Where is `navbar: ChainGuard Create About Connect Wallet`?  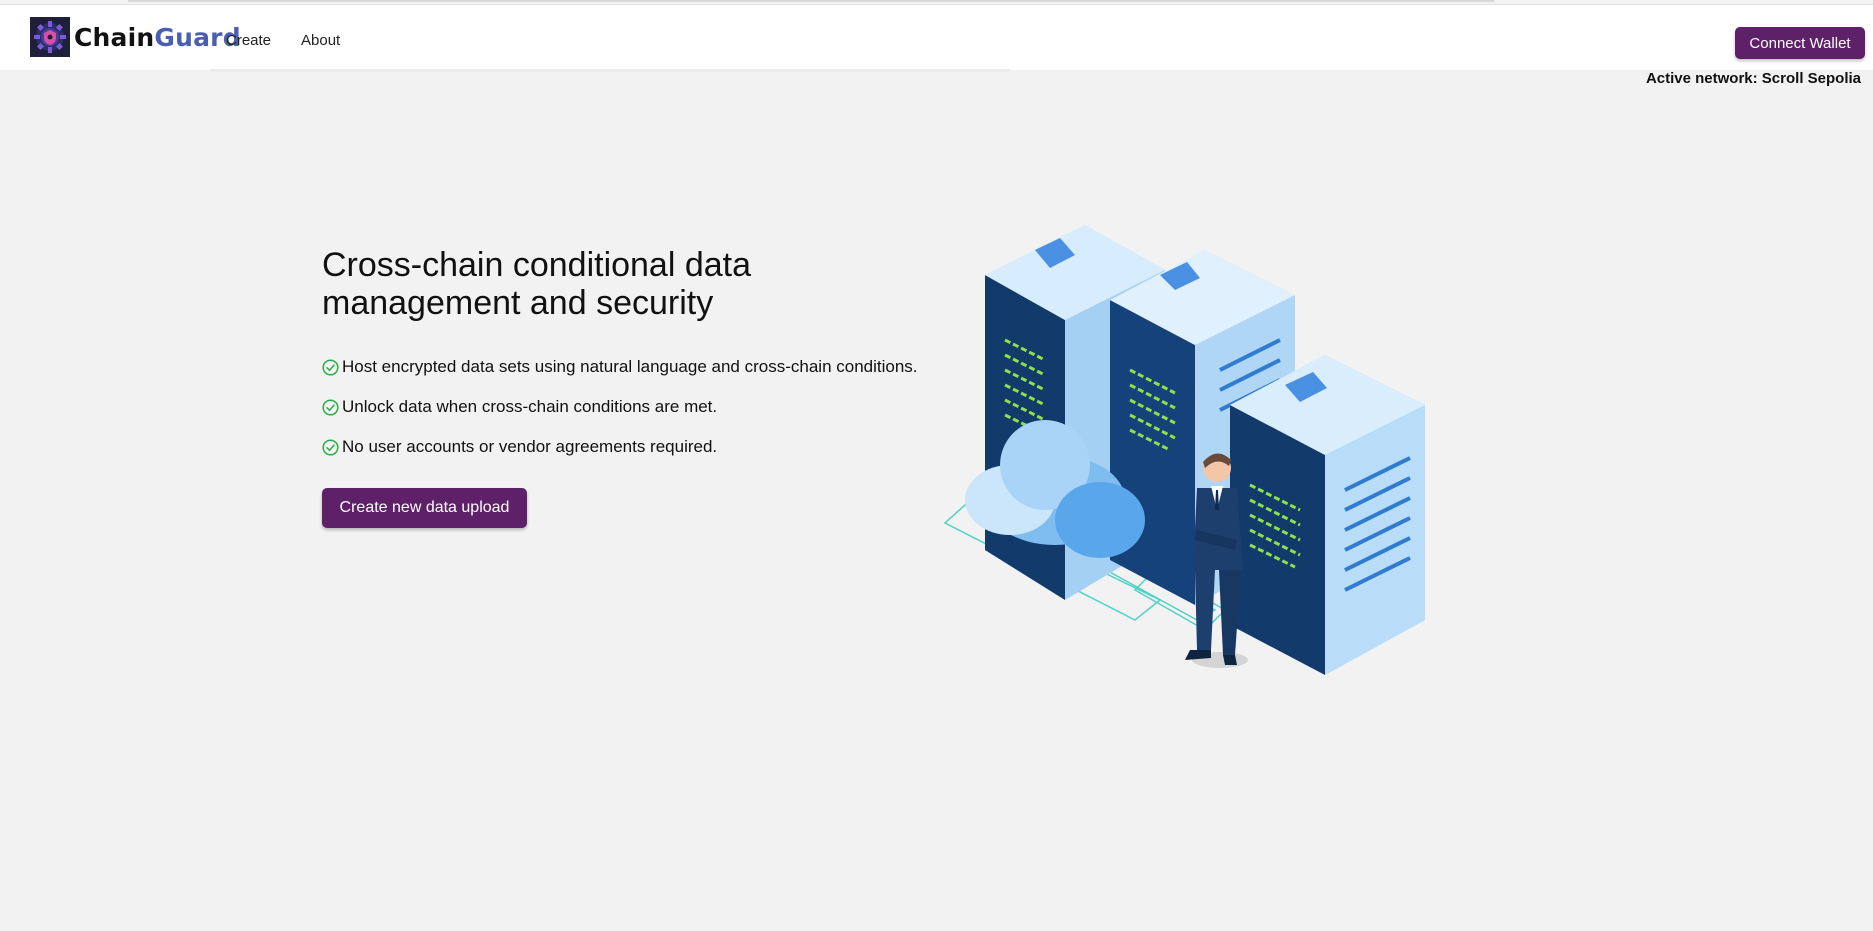
navbar: ChainGuard Create About Connect Wallet is located at coordinates (936, 37).